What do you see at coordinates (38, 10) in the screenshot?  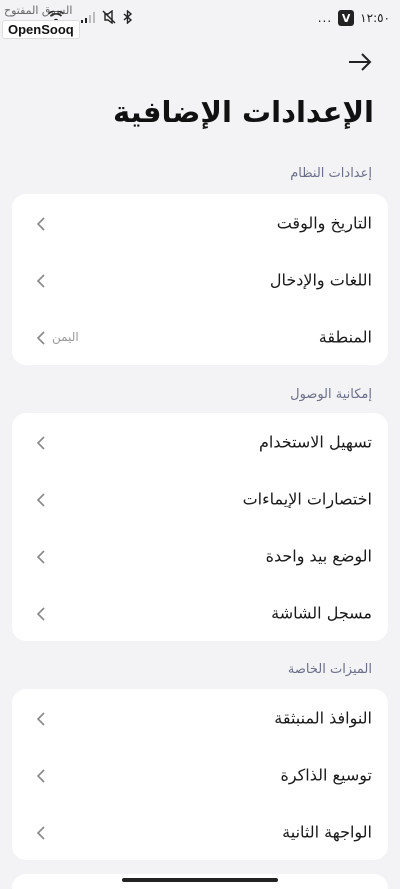 I see `watermark-arabic: السوق المفتوح` at bounding box center [38, 10].